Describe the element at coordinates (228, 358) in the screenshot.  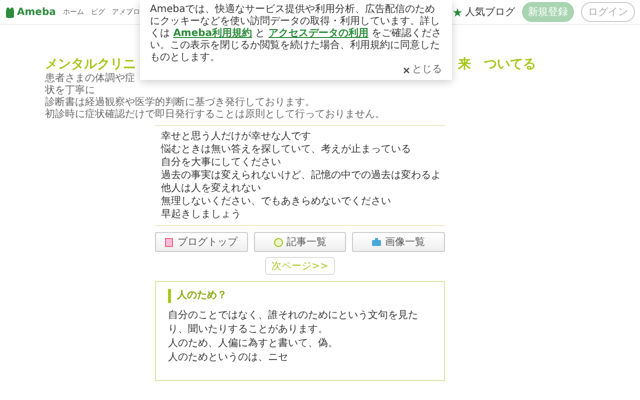
I see `entry-text: 人のためというのは、ニセ` at that location.